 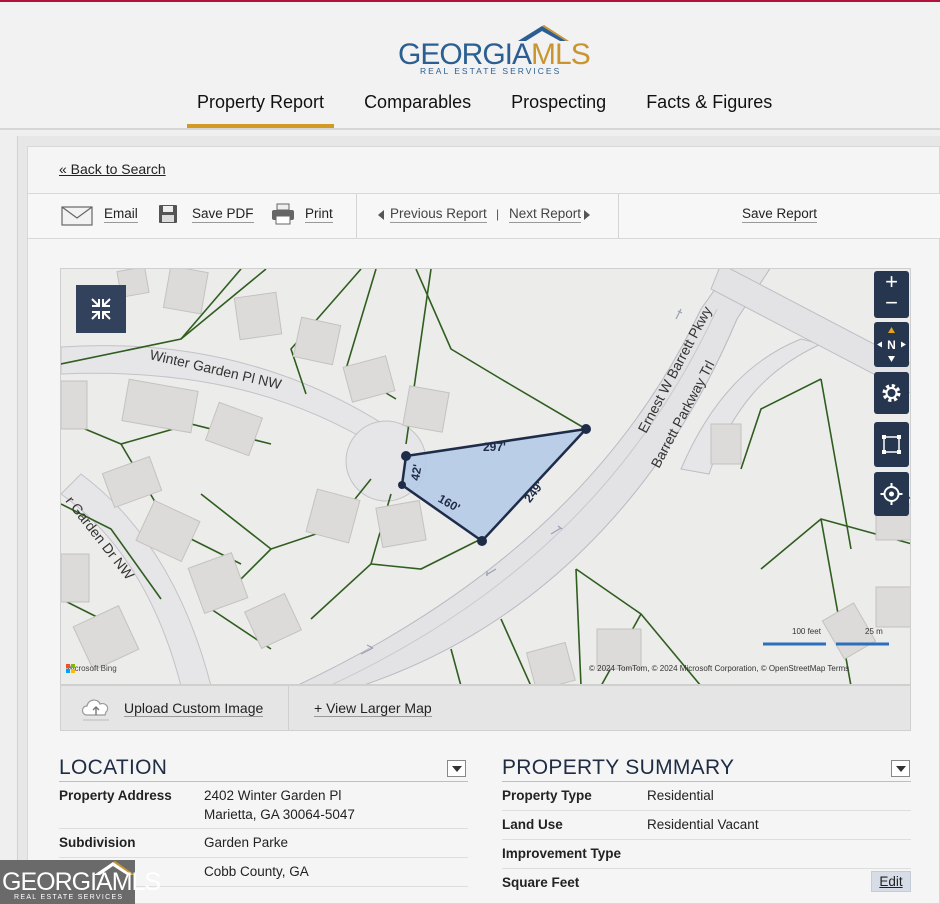 I want to click on back-to-search-link: « Back to Search, so click(x=112, y=169).